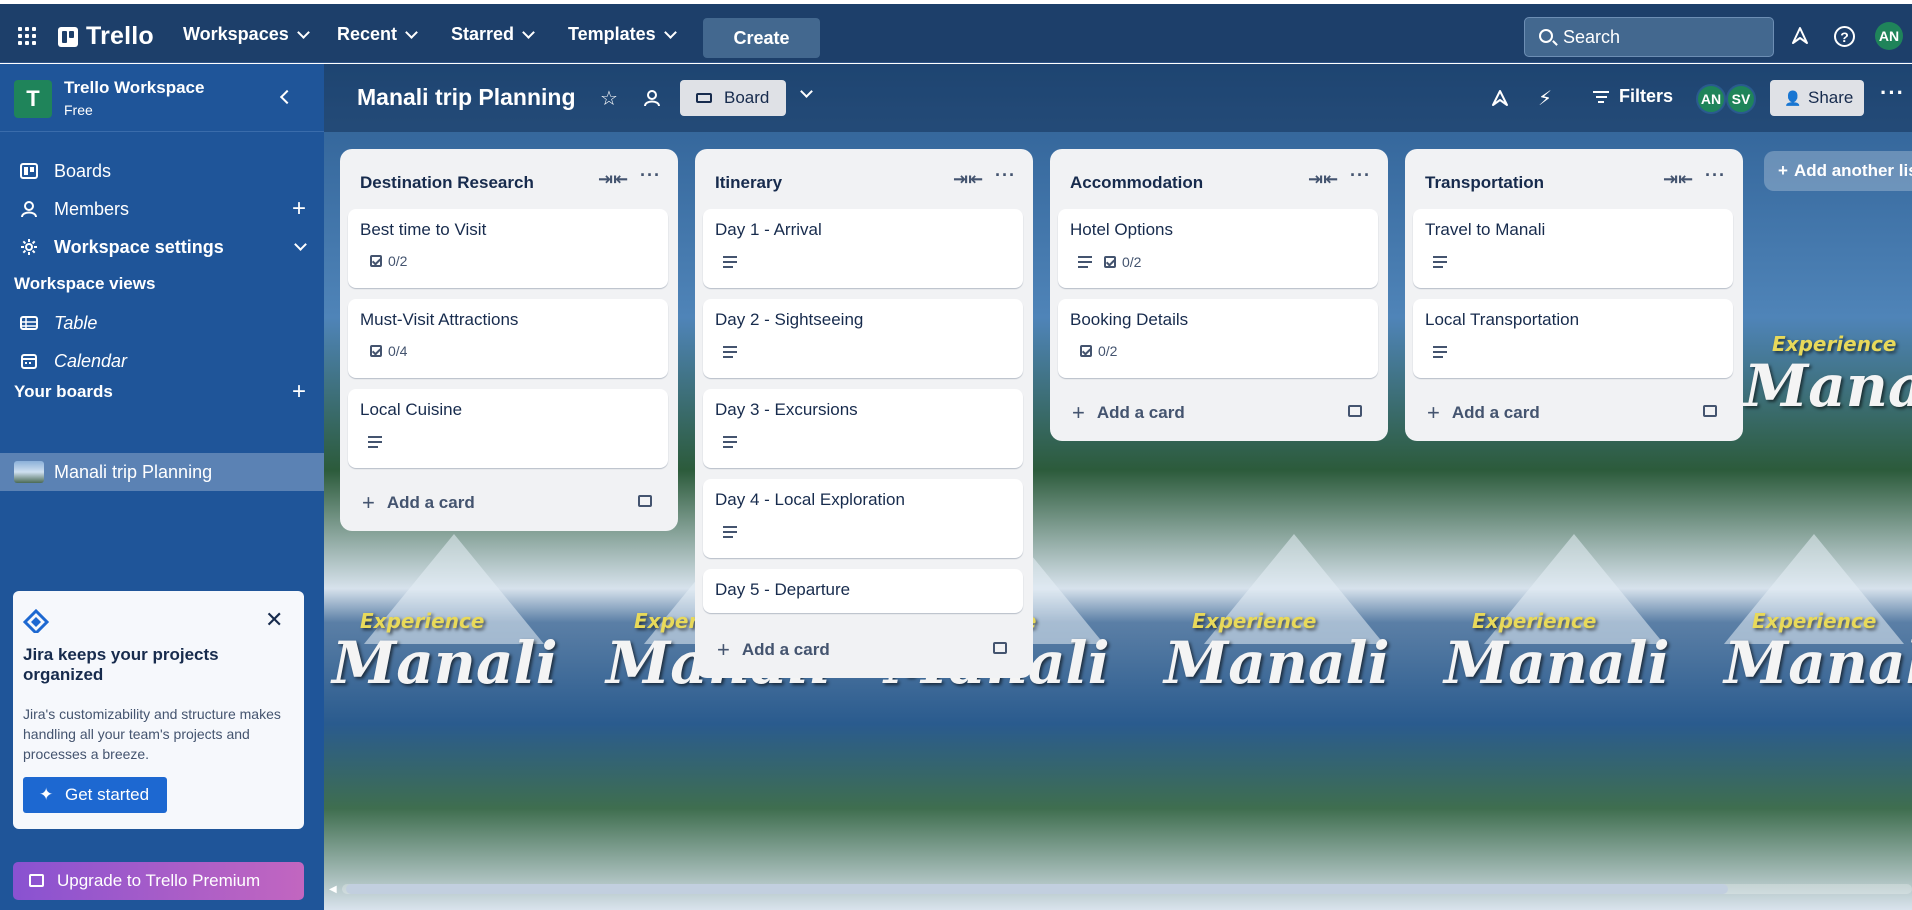 The height and width of the screenshot is (910, 1912). Describe the element at coordinates (1484, 183) in the screenshot. I see `list-title: Transportation` at that location.